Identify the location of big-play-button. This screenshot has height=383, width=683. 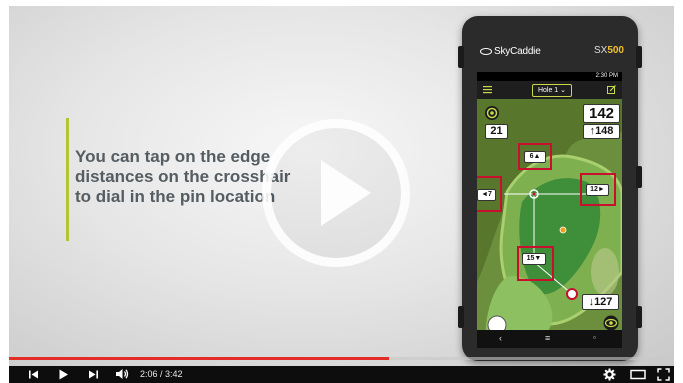
(336, 193).